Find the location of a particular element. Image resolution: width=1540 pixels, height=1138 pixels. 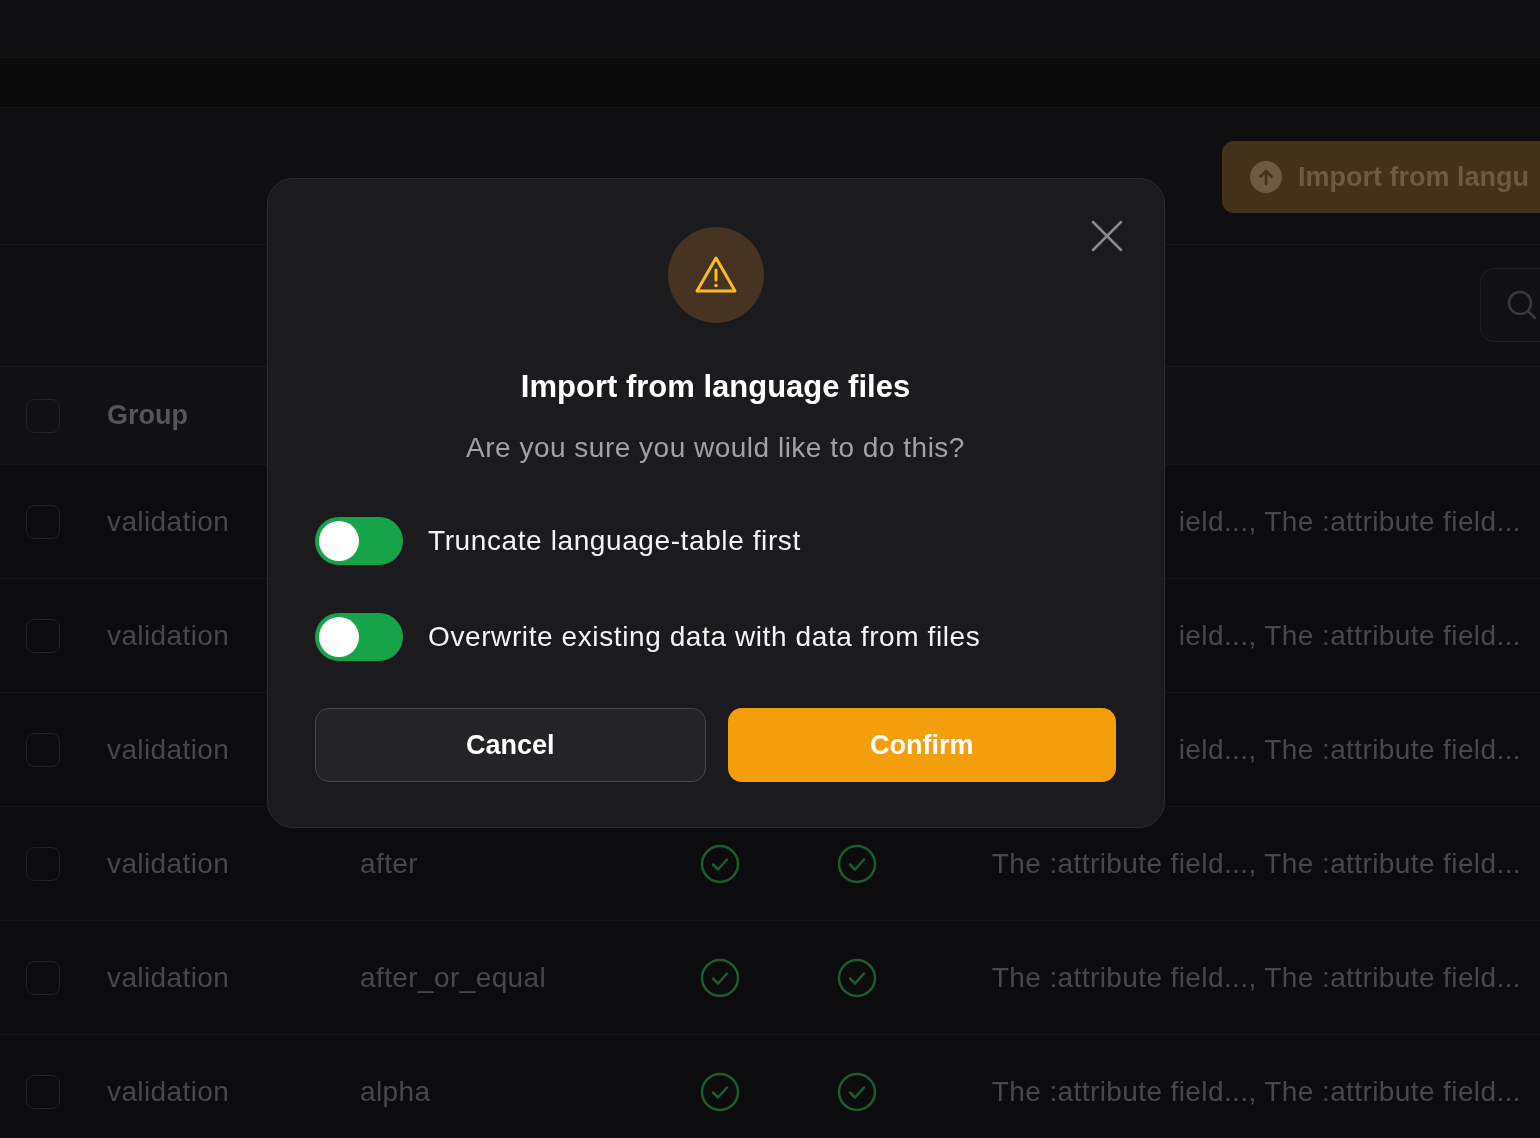

close-icon is located at coordinates (1107, 236).